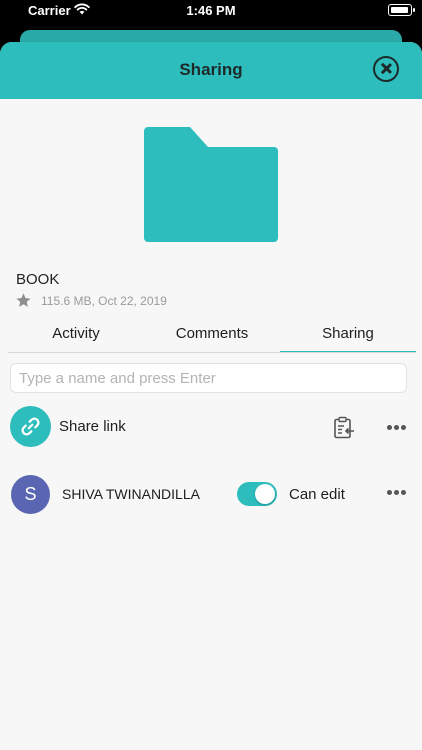  Describe the element at coordinates (131, 494) in the screenshot. I see `user-name: SHIVA TWINANDILLA` at that location.